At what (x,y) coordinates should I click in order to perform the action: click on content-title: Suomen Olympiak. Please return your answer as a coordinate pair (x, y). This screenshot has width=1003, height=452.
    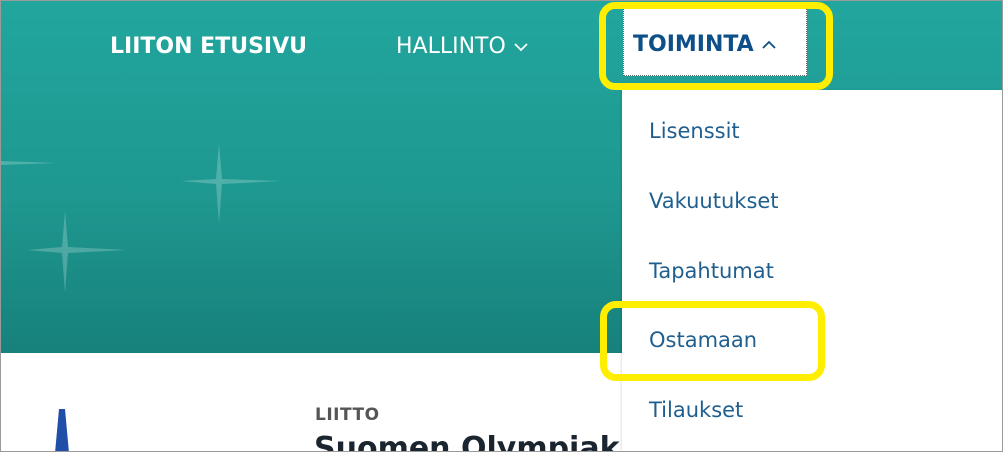
    Looking at the image, I should click on (467, 441).